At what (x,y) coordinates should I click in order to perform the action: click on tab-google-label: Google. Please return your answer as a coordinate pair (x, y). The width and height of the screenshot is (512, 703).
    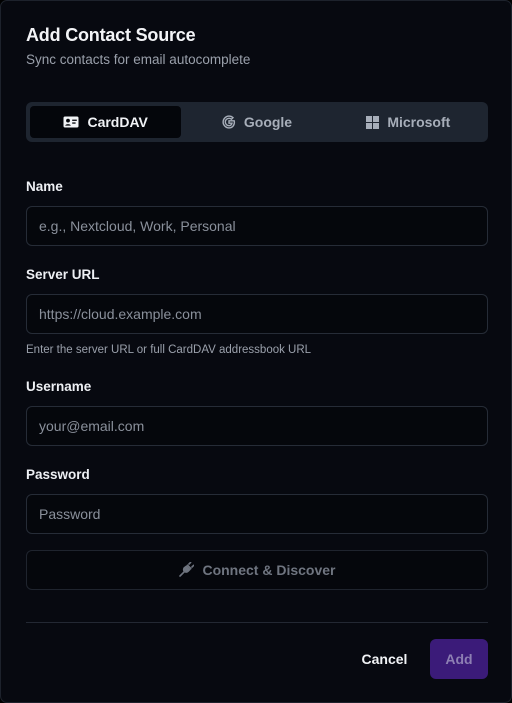
    Looking at the image, I should click on (268, 122).